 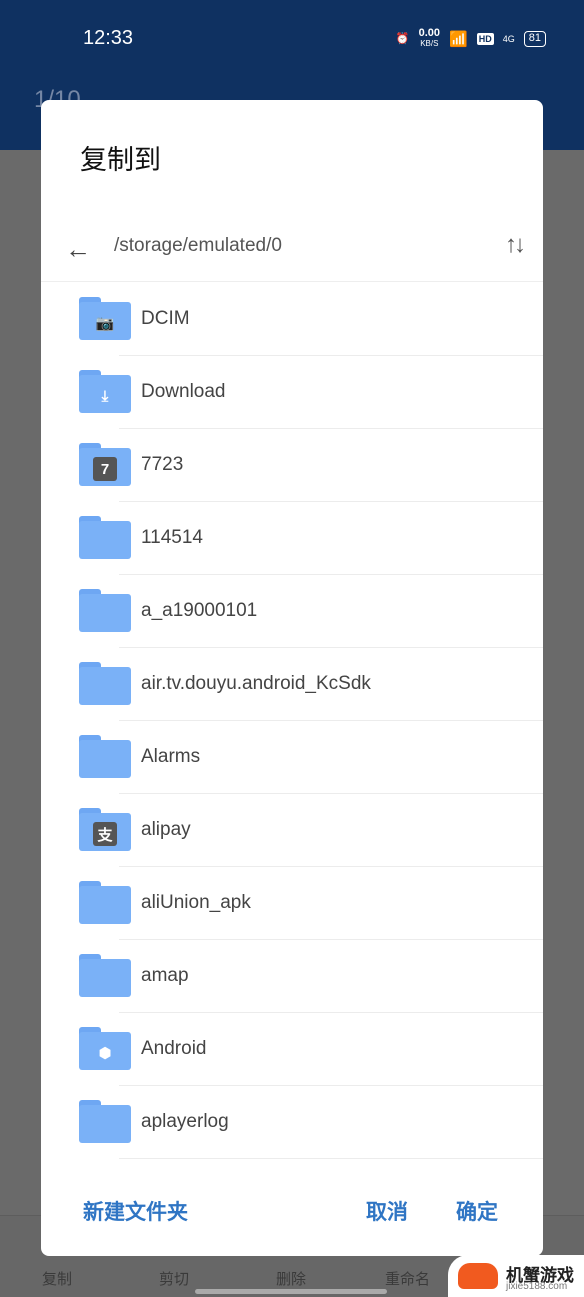 What do you see at coordinates (174, 1048) in the screenshot?
I see `folder-name: Android` at bounding box center [174, 1048].